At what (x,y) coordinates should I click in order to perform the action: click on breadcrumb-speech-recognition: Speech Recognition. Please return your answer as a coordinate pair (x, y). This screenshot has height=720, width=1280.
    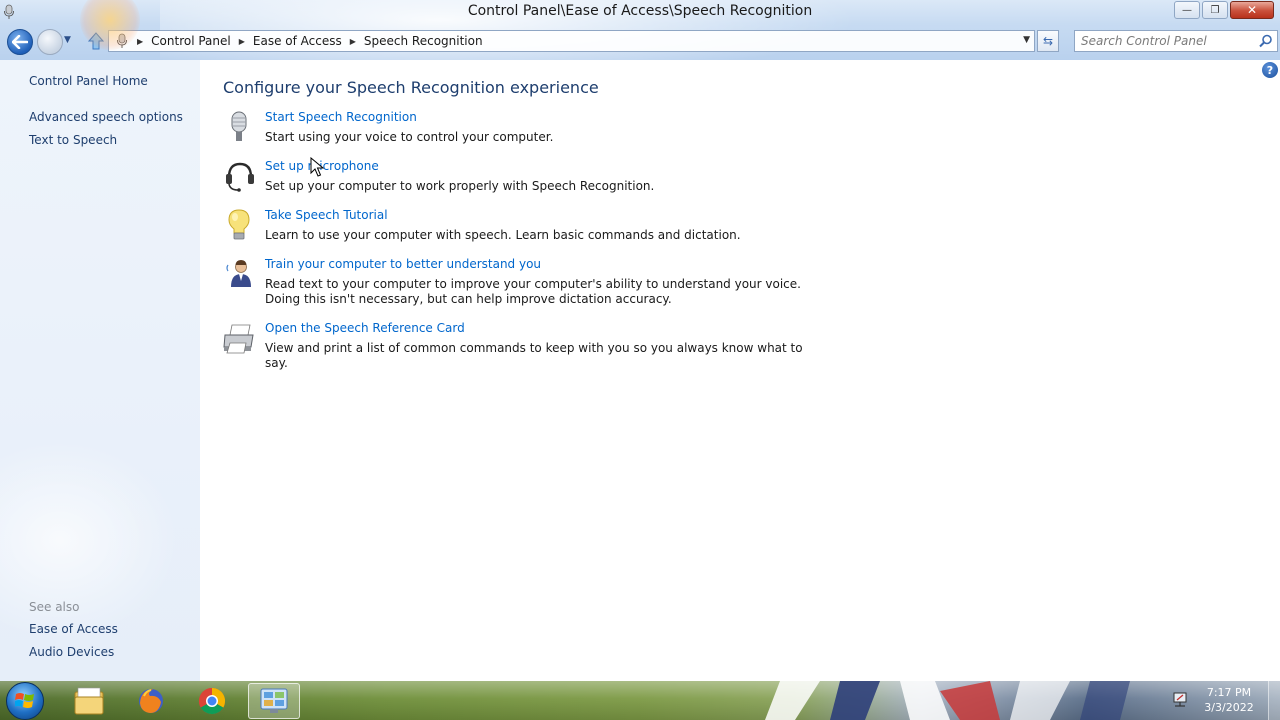
    Looking at the image, I should click on (423, 41).